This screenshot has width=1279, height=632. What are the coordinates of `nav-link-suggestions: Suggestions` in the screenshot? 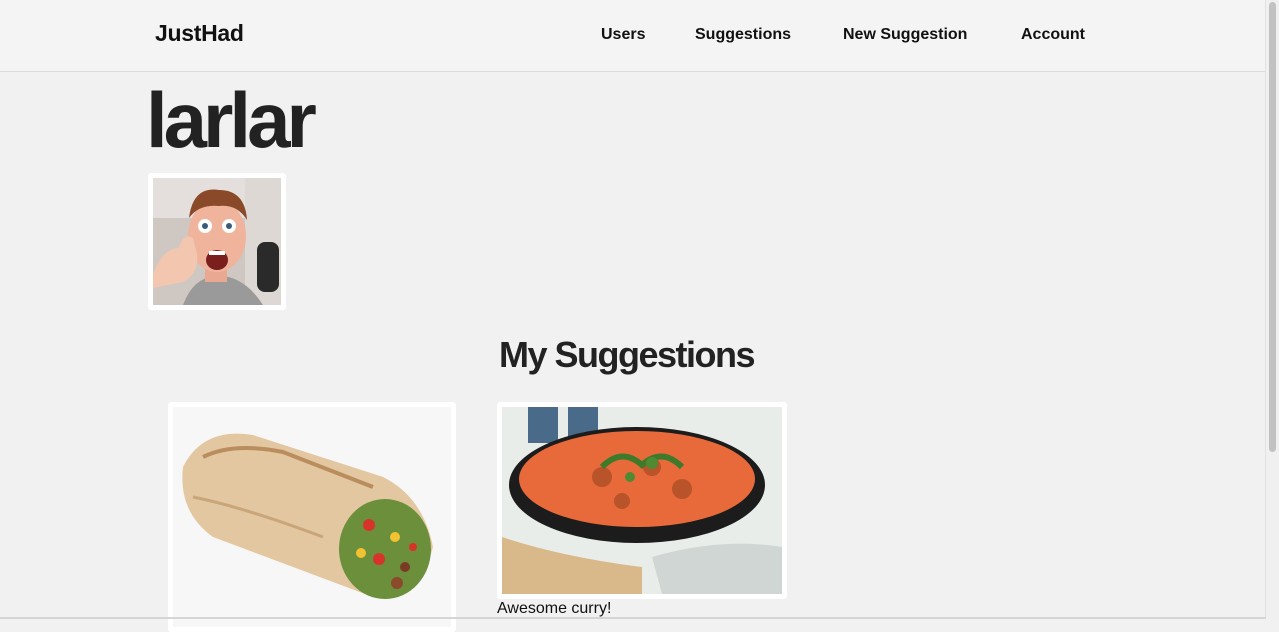 It's located at (743, 35).